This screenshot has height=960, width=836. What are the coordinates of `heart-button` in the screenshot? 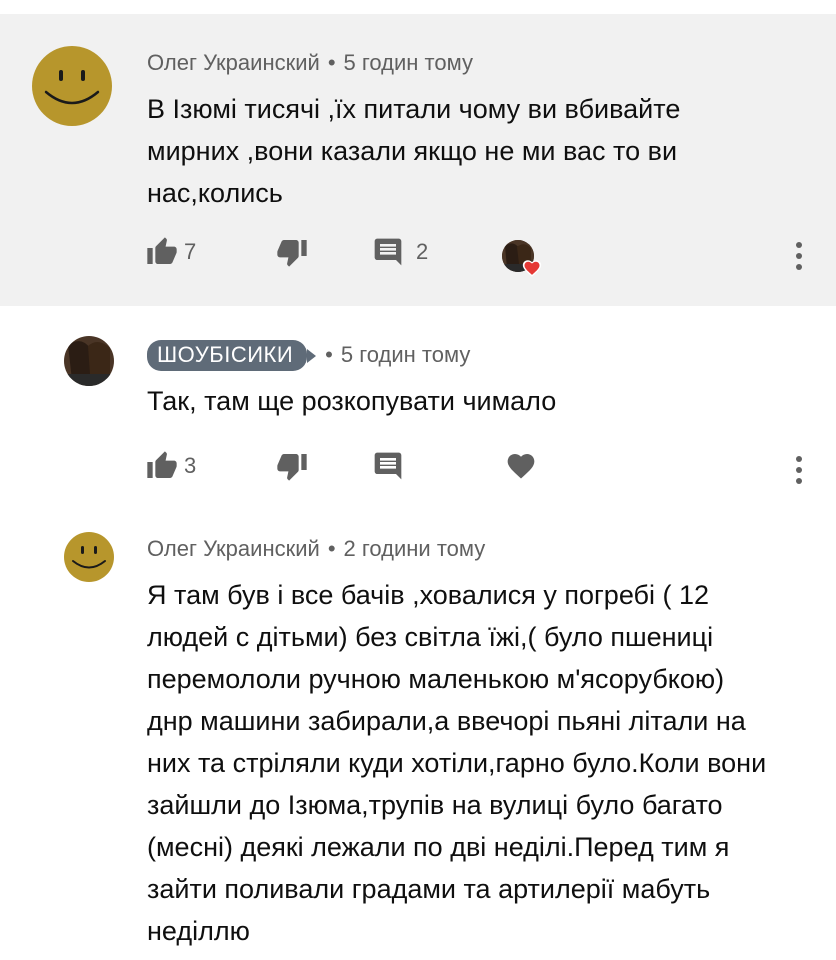 It's located at (521, 466).